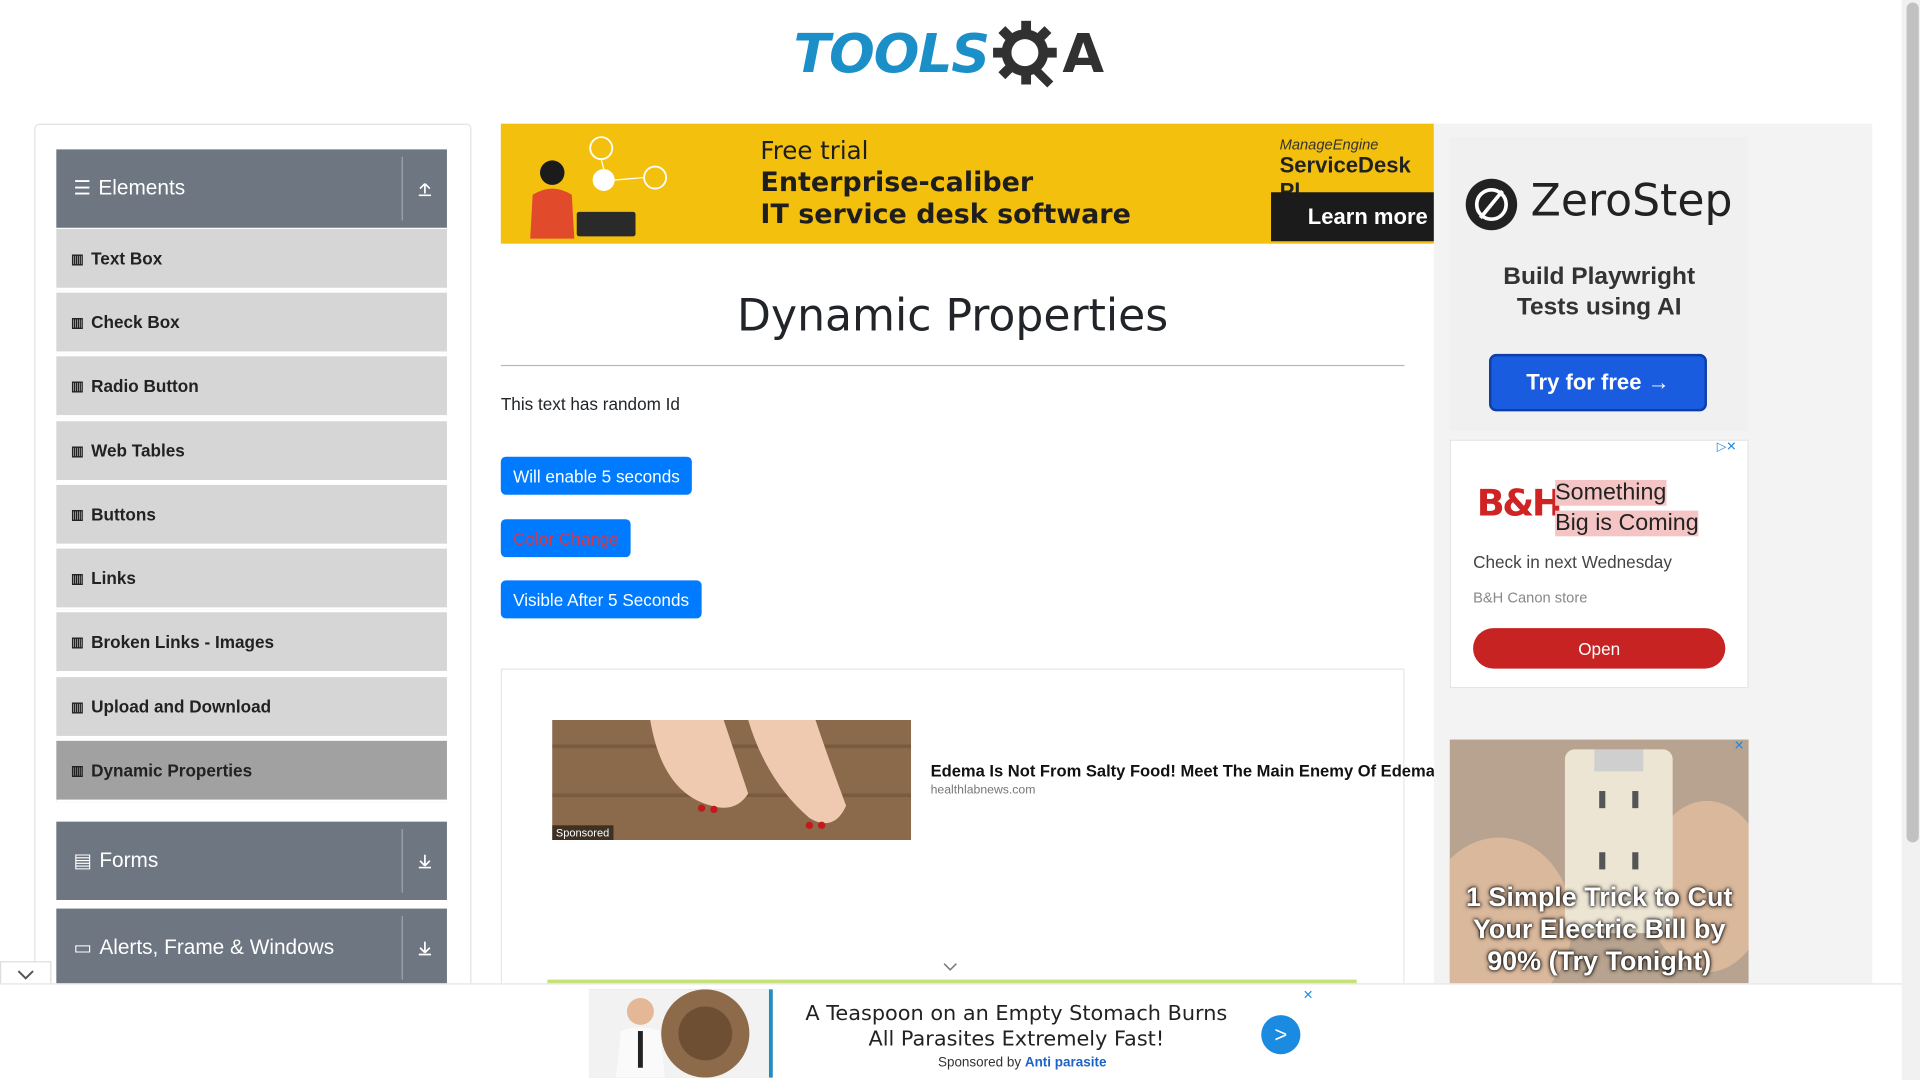 The width and height of the screenshot is (1920, 1080). What do you see at coordinates (183, 641) in the screenshot?
I see `sidebar-item-label: Broken Links - Images` at bounding box center [183, 641].